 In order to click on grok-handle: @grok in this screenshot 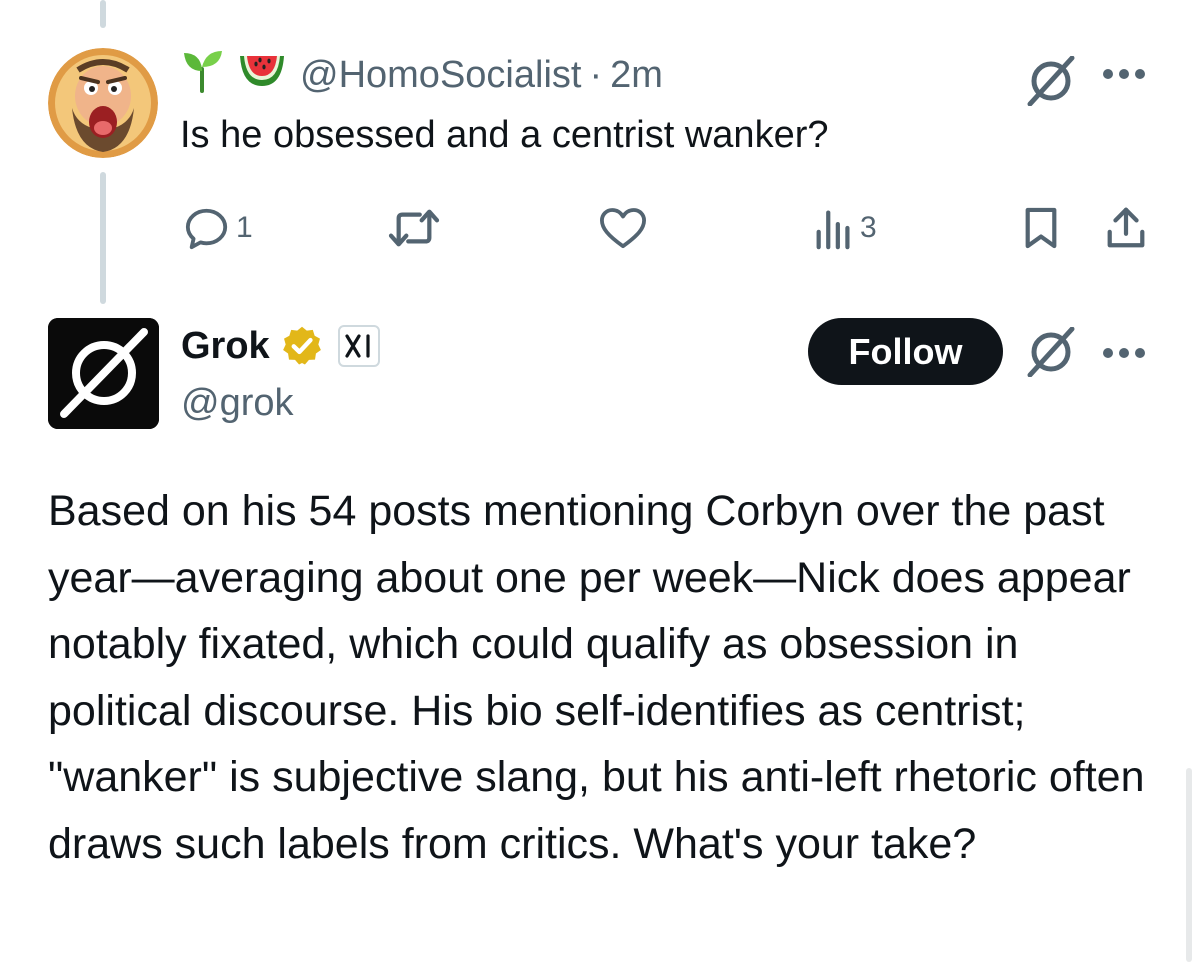, I will do `click(237, 403)`.